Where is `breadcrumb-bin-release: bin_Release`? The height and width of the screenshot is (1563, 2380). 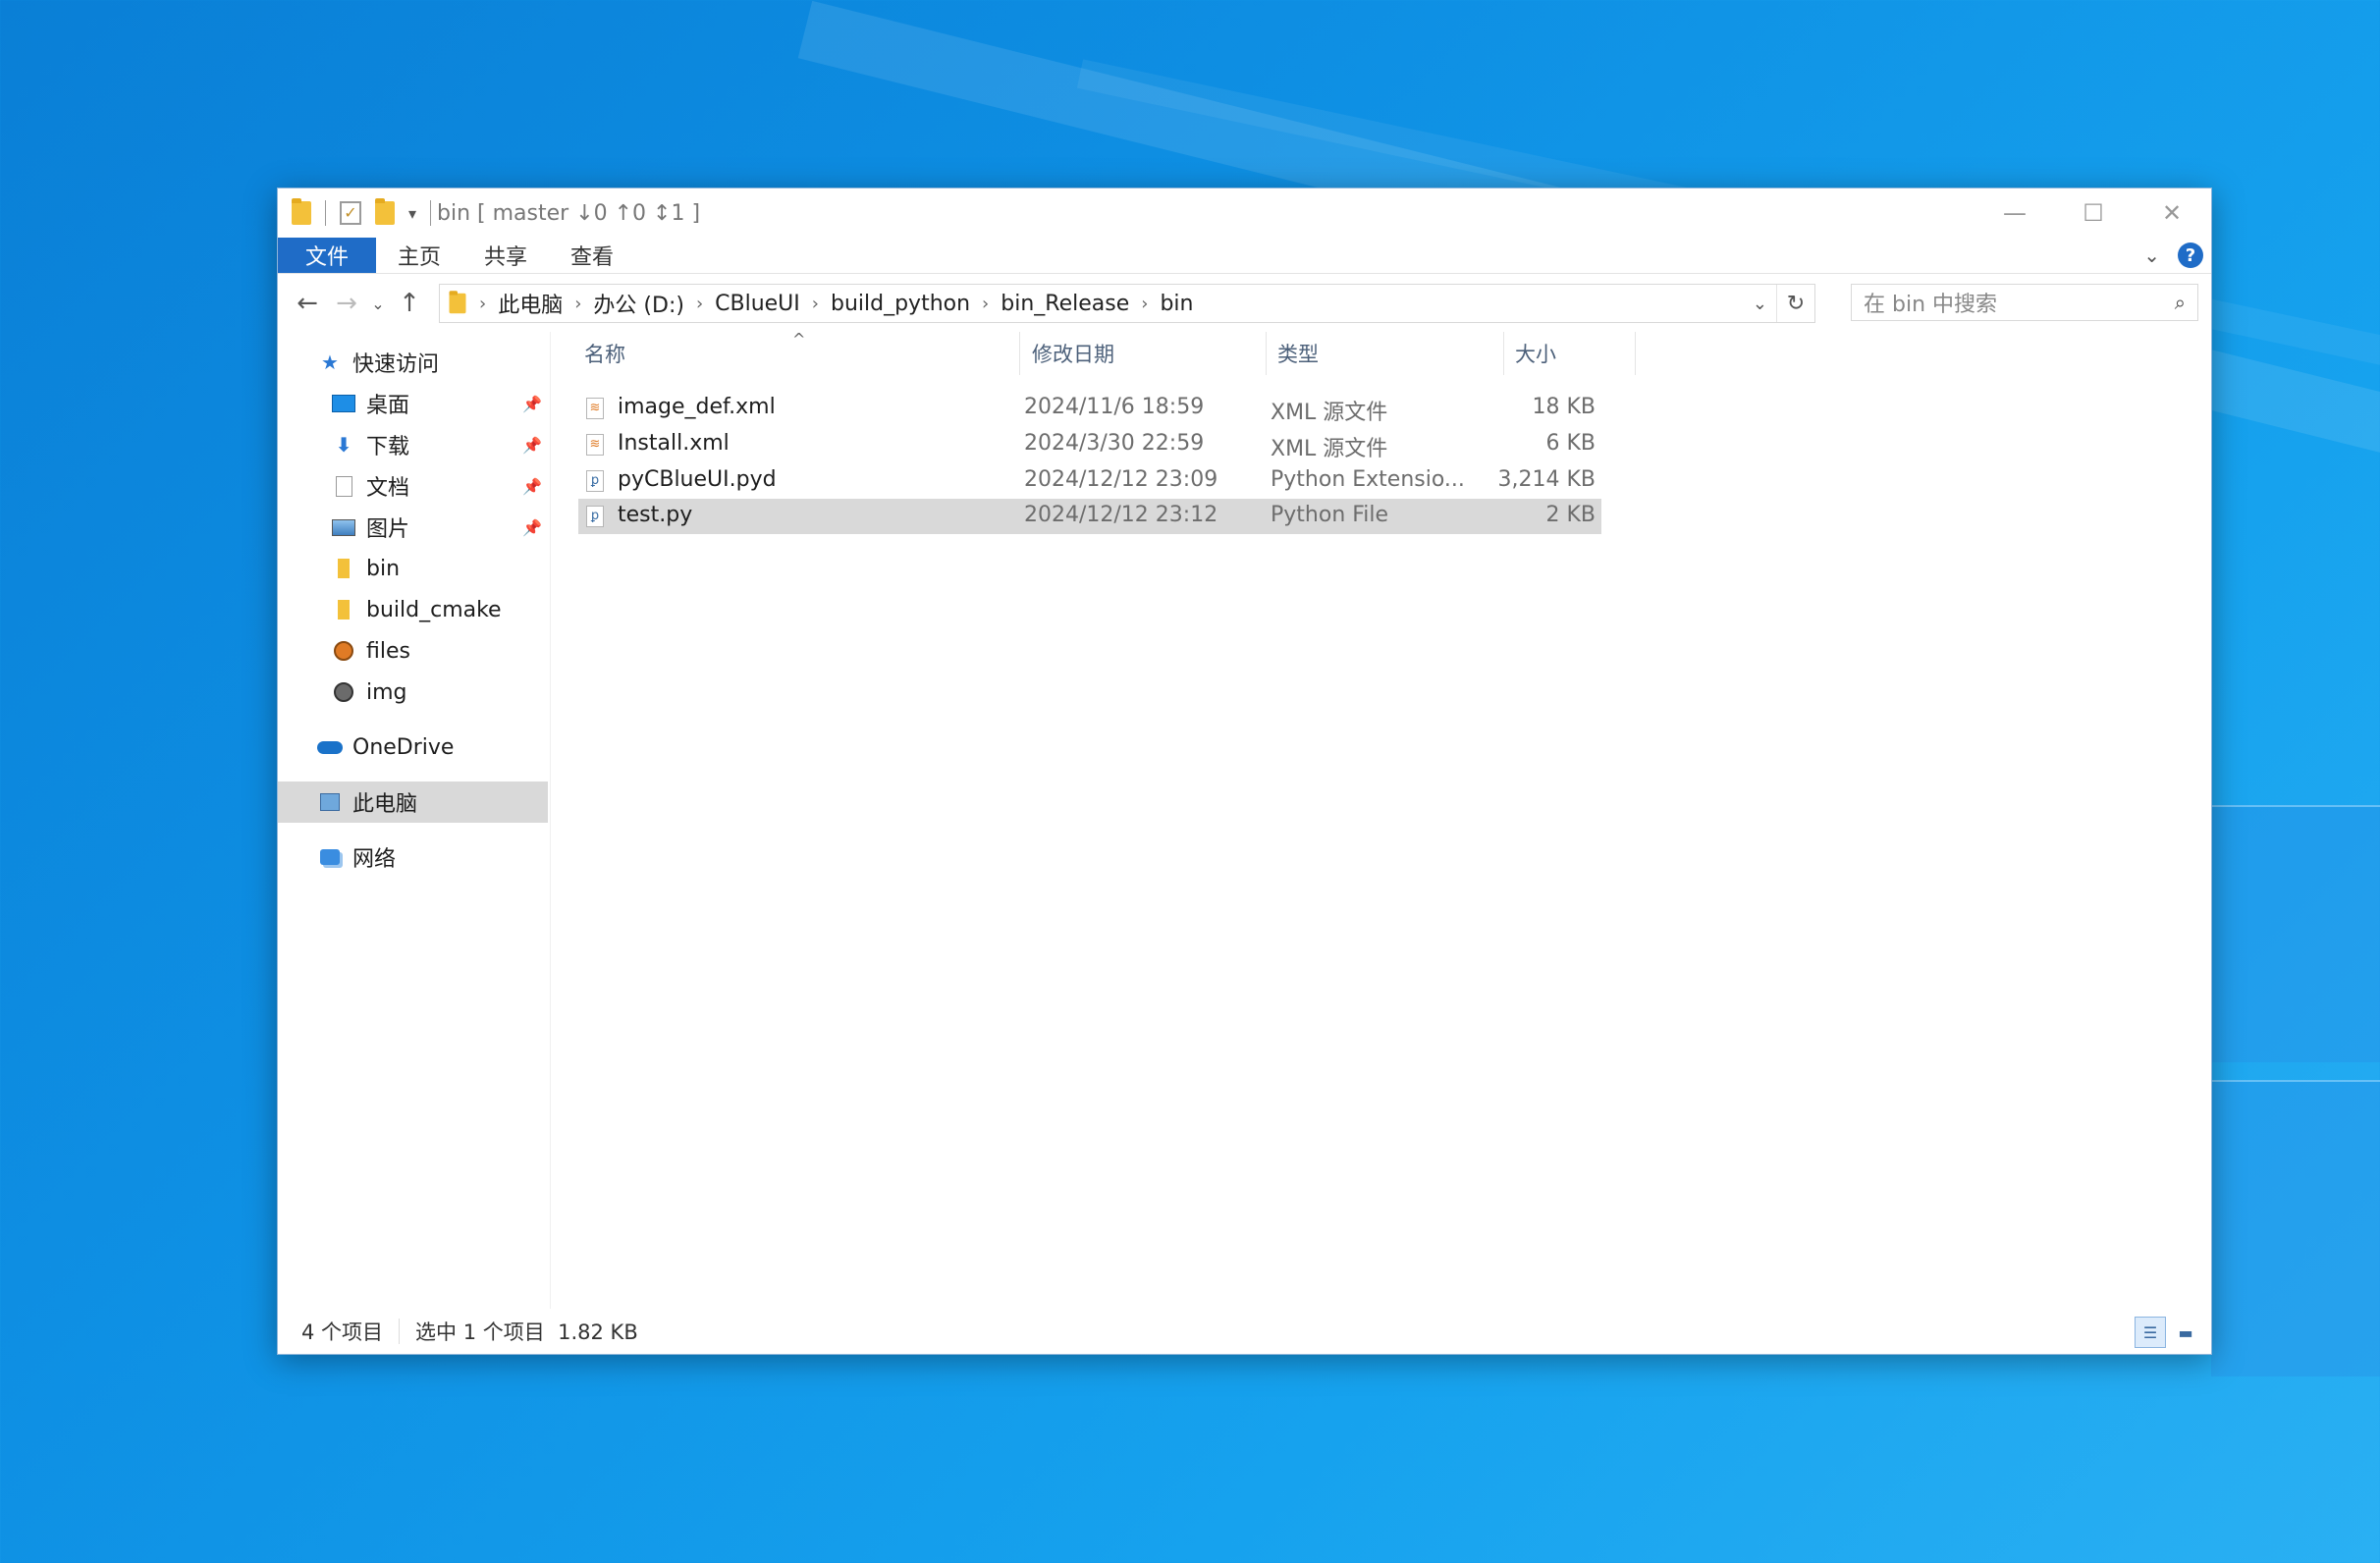 breadcrumb-bin-release: bin_Release is located at coordinates (1065, 304).